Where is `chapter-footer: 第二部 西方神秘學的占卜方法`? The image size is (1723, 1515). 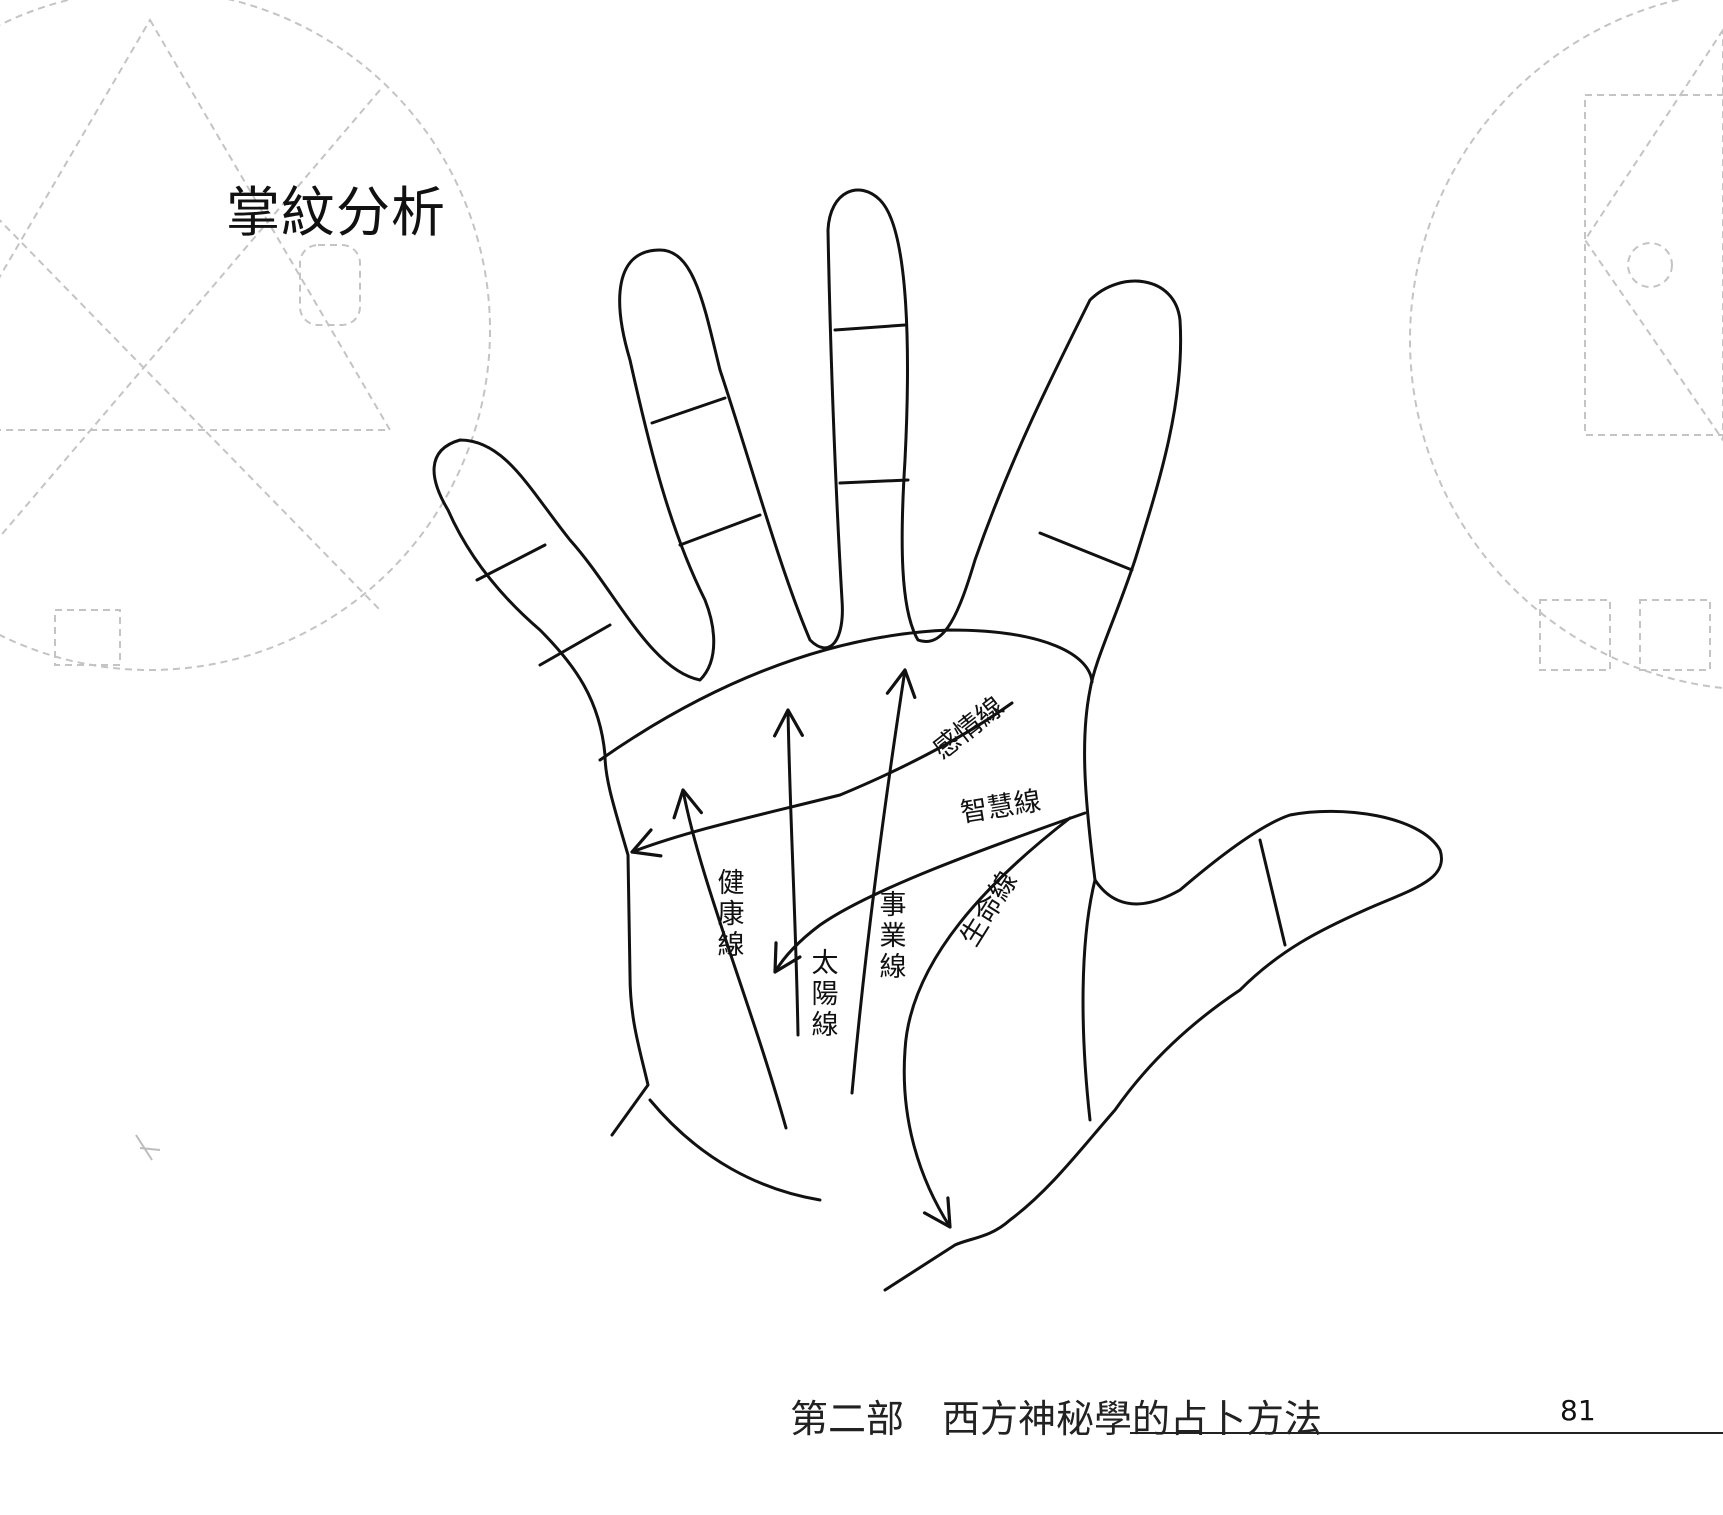
chapter-footer: 第二部 西方神秘學的占卜方法 is located at coordinates (1056, 1419).